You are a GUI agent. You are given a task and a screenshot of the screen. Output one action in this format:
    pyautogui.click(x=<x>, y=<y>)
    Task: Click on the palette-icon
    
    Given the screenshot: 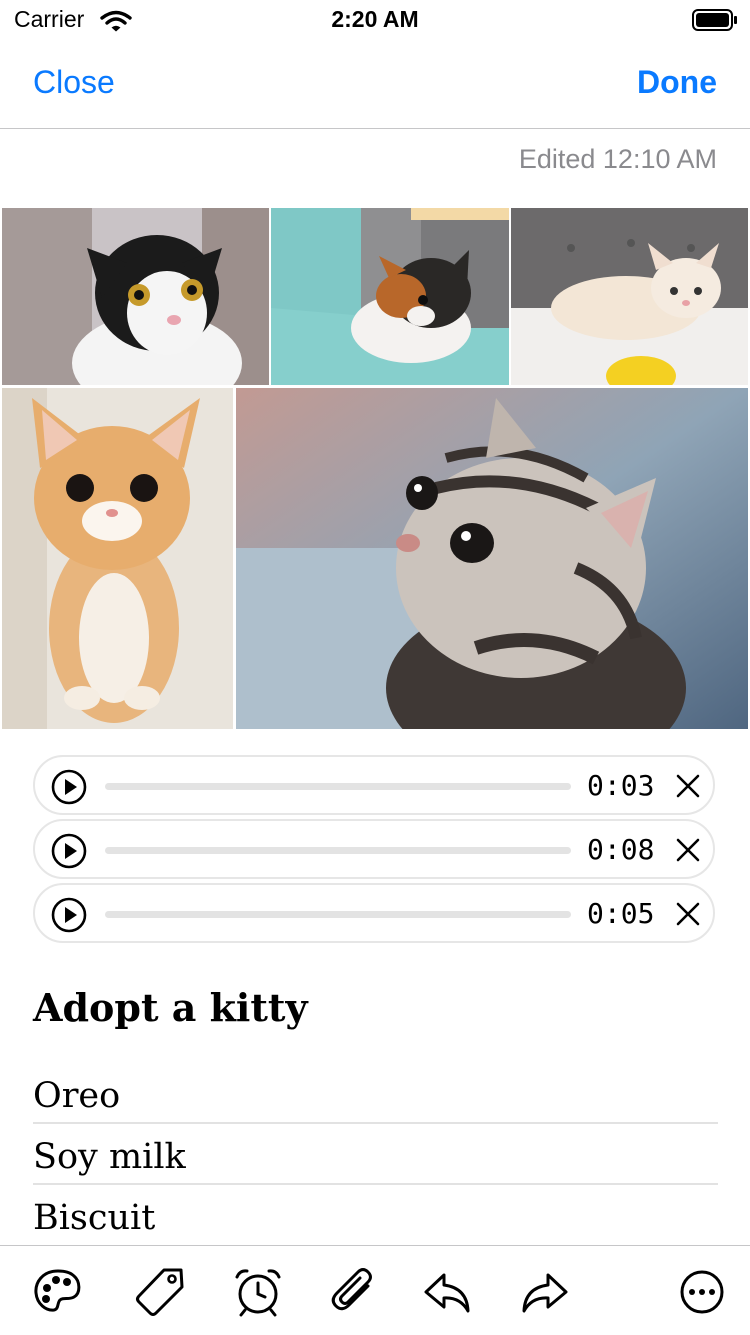 What is the action you would take?
    pyautogui.click(x=58, y=1292)
    